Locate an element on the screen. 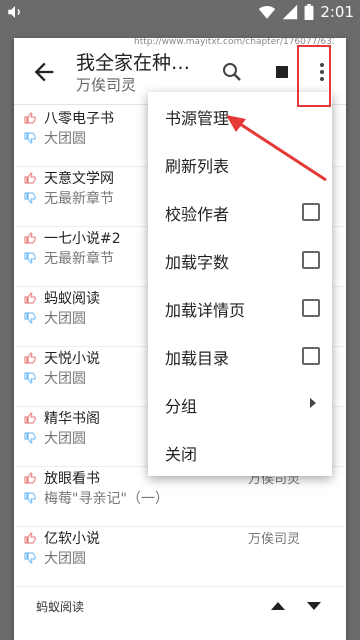 The image size is (360, 640). stop-icon is located at coordinates (282, 72).